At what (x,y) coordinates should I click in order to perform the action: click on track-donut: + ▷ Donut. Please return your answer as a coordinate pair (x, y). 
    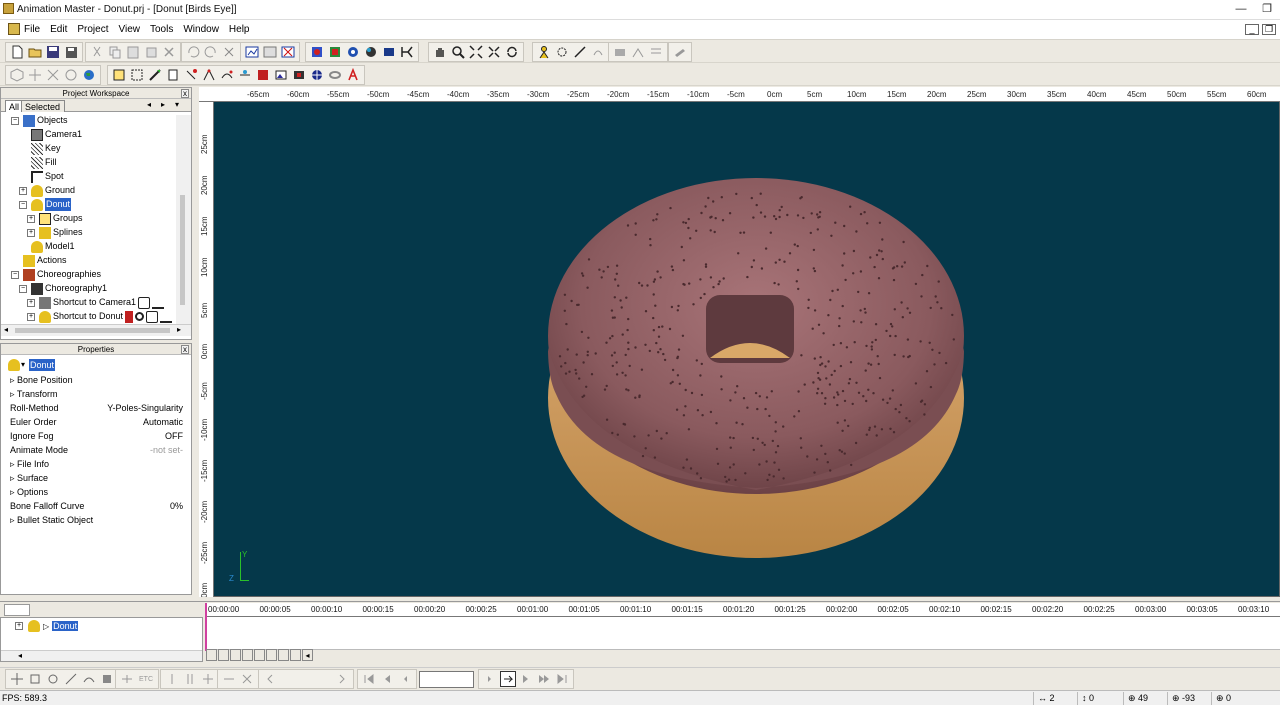
    Looking at the image, I should click on (47, 626).